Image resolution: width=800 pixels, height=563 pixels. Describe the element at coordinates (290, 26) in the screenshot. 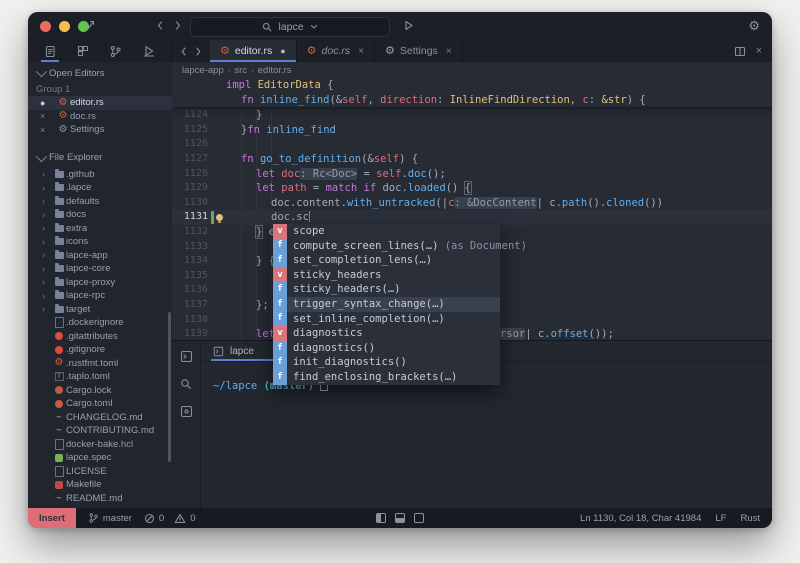

I see `command-palette-button: lapce` at that location.